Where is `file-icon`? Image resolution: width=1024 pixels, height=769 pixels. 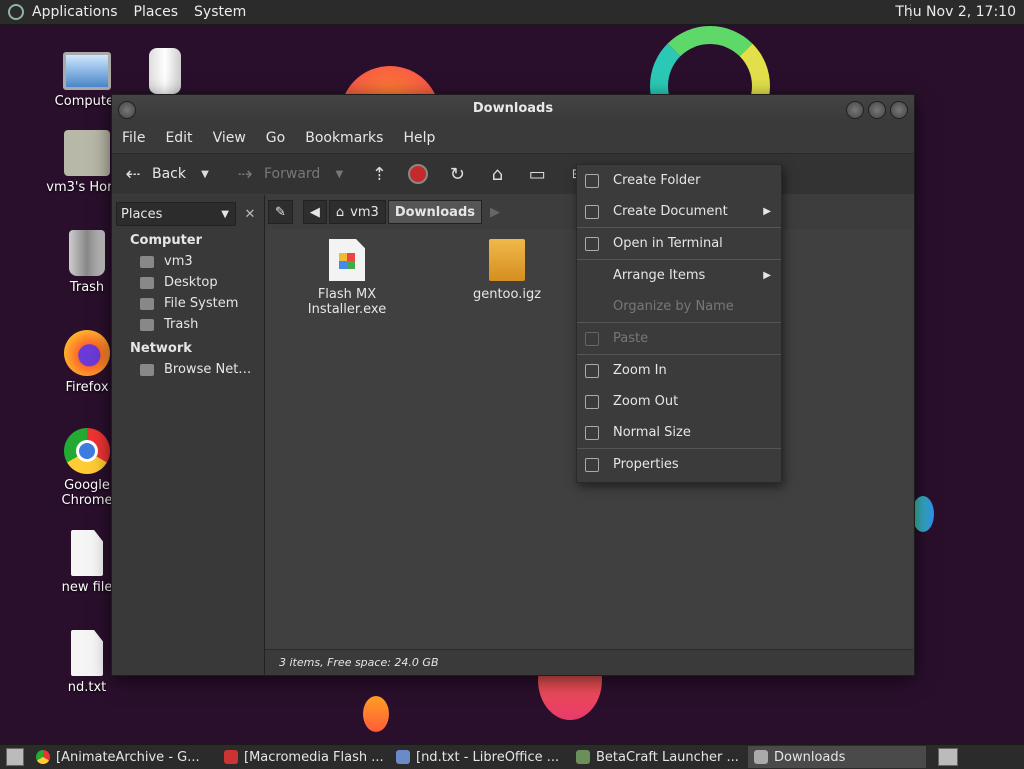 file-icon is located at coordinates (87, 553).